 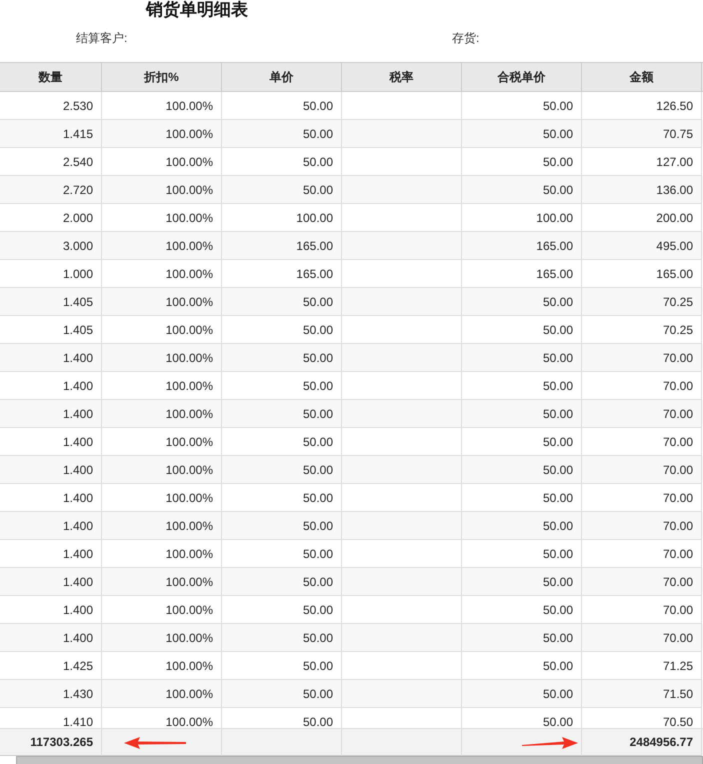 What do you see at coordinates (642, 190) in the screenshot?
I see `table-cell: 136.00` at bounding box center [642, 190].